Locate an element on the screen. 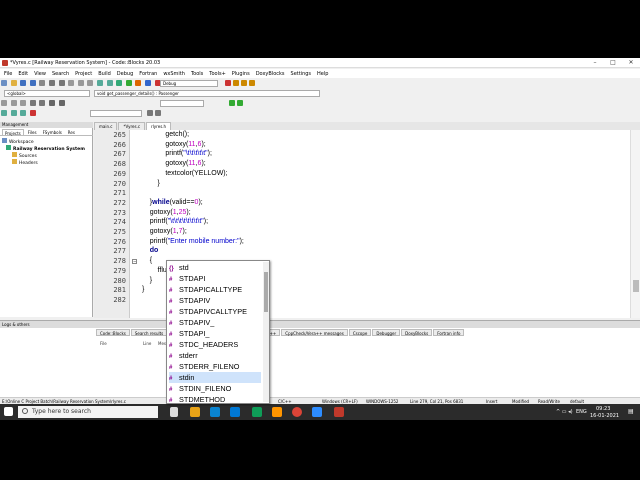 This screenshot has height=480, width=640. taskbar-search-box: Type here to search is located at coordinates (88, 412).